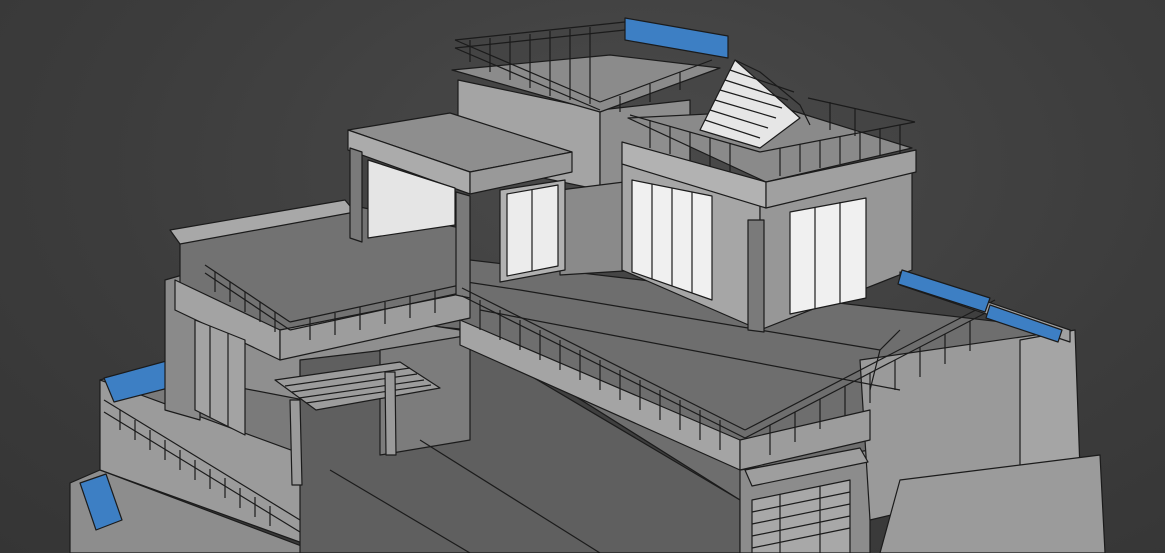 The image size is (1165, 553). I want to click on blue-parapet-top, so click(676, 38).